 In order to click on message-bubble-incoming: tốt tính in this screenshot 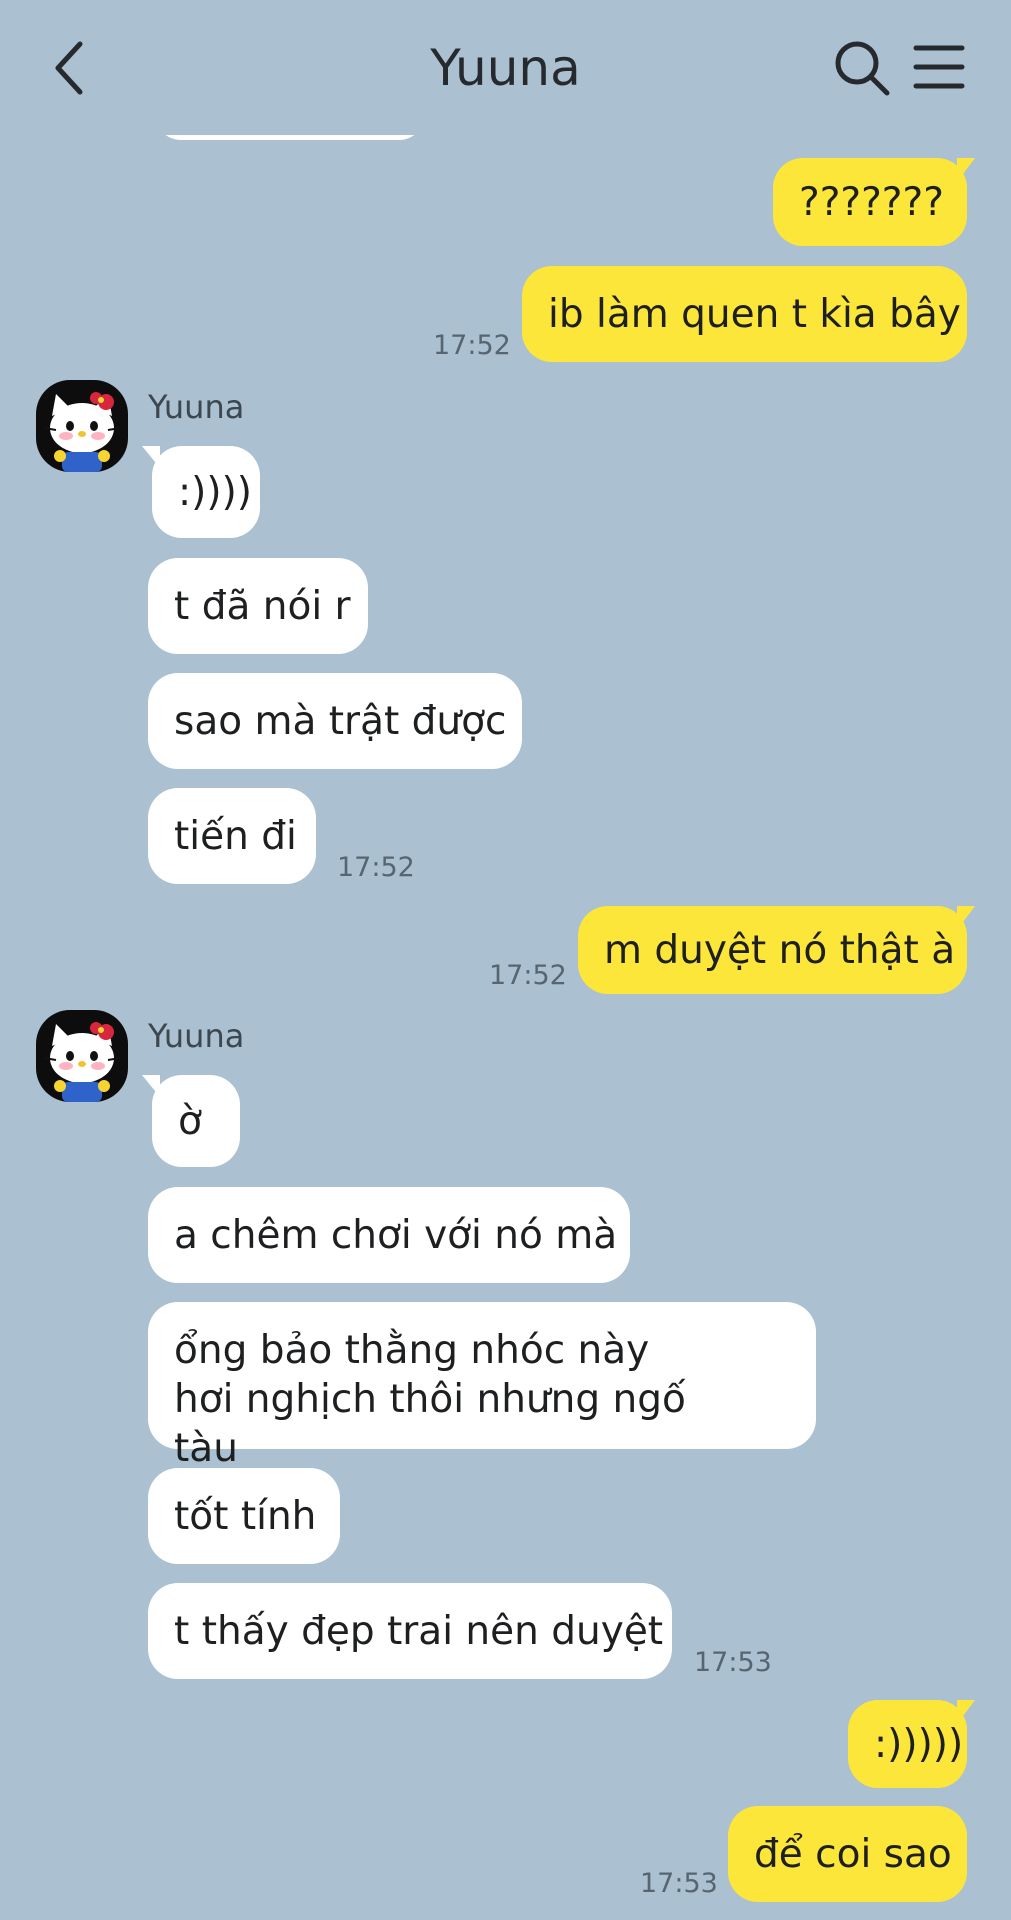, I will do `click(244, 1516)`.